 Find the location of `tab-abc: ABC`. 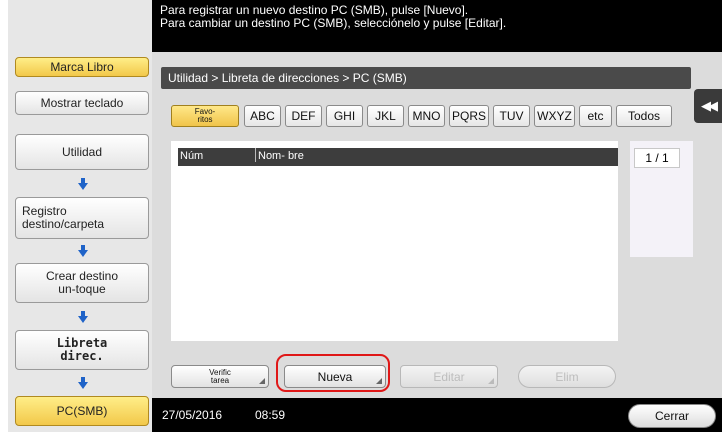

tab-abc: ABC is located at coordinates (262, 116).